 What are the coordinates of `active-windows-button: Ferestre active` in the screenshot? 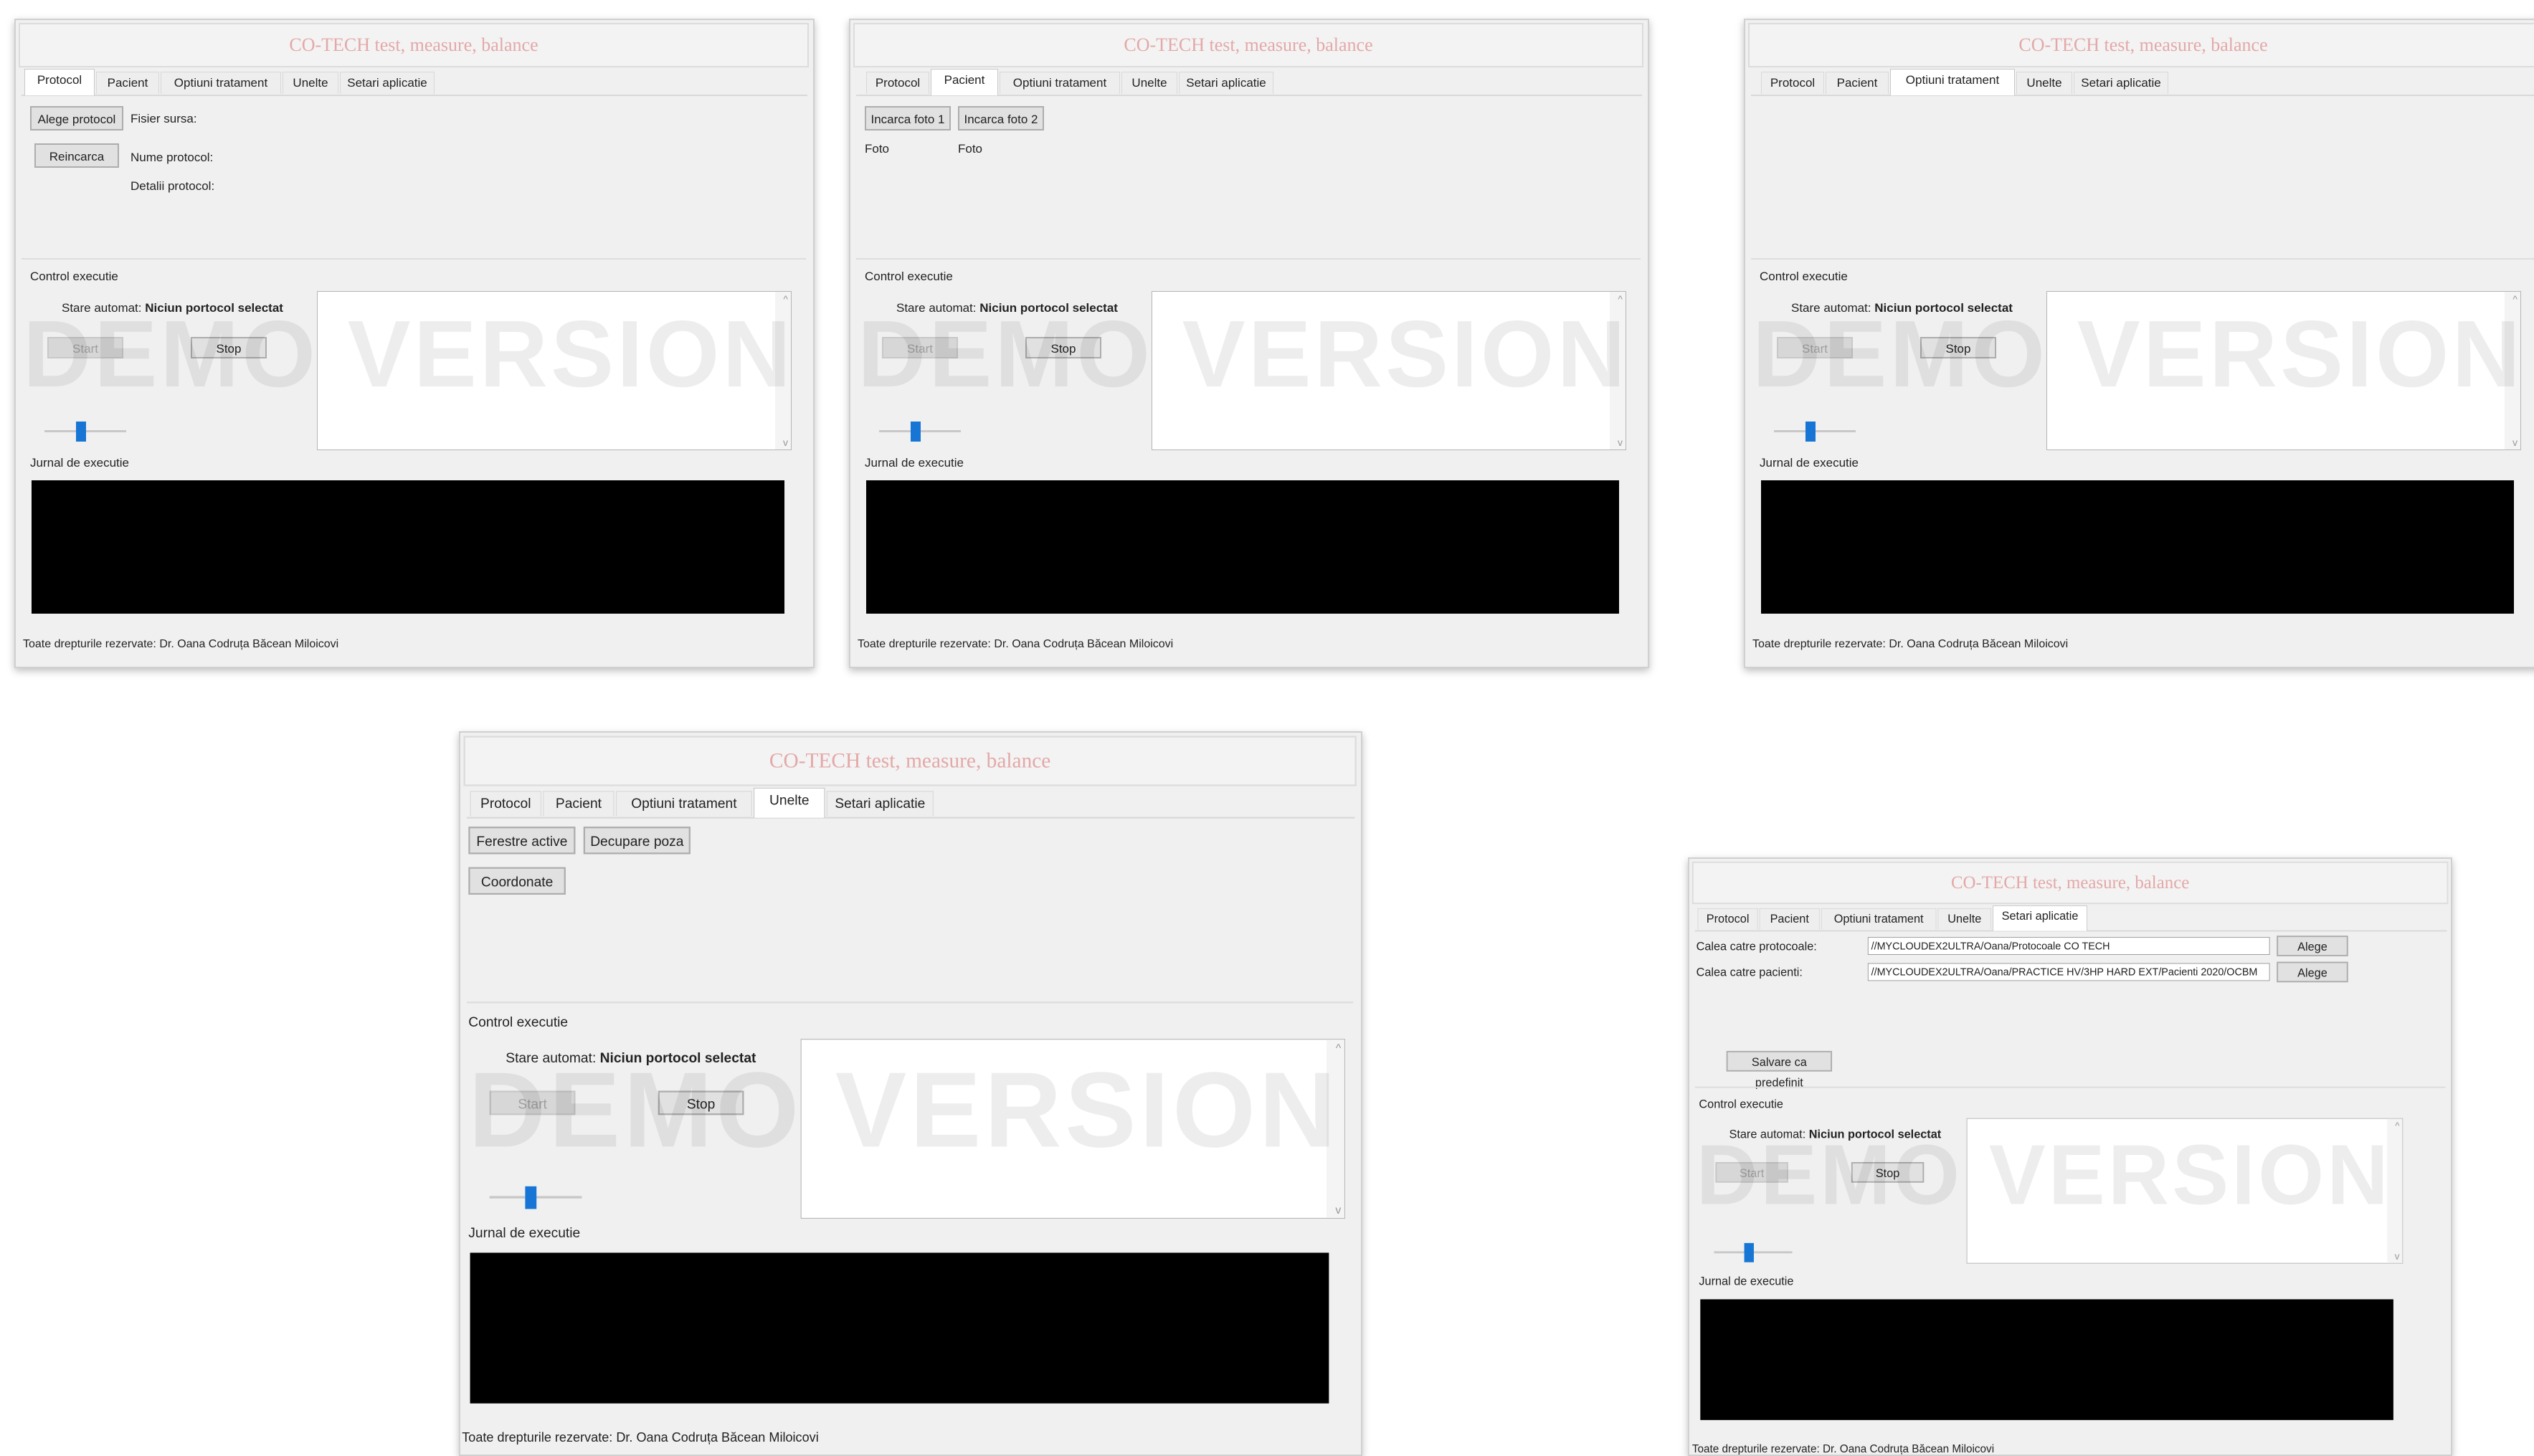 It's located at (522, 841).